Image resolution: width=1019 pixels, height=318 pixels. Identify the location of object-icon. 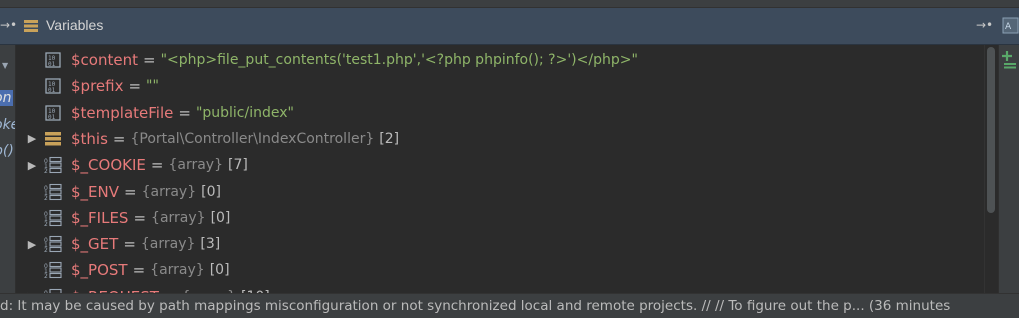
(53, 139).